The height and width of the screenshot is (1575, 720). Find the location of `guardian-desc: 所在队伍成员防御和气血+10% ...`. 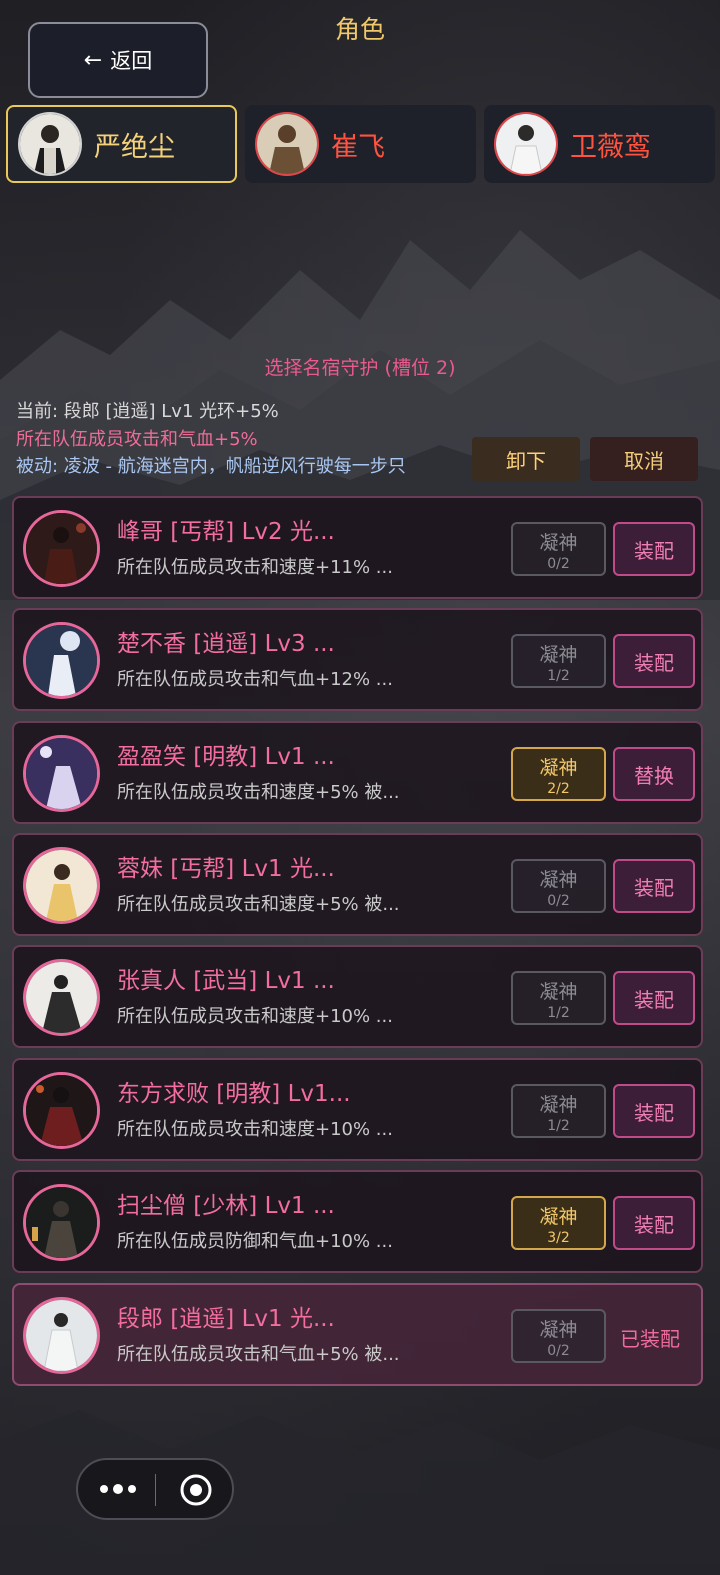

guardian-desc: 所在队伍成员防御和气血+10% ... is located at coordinates (255, 1241).